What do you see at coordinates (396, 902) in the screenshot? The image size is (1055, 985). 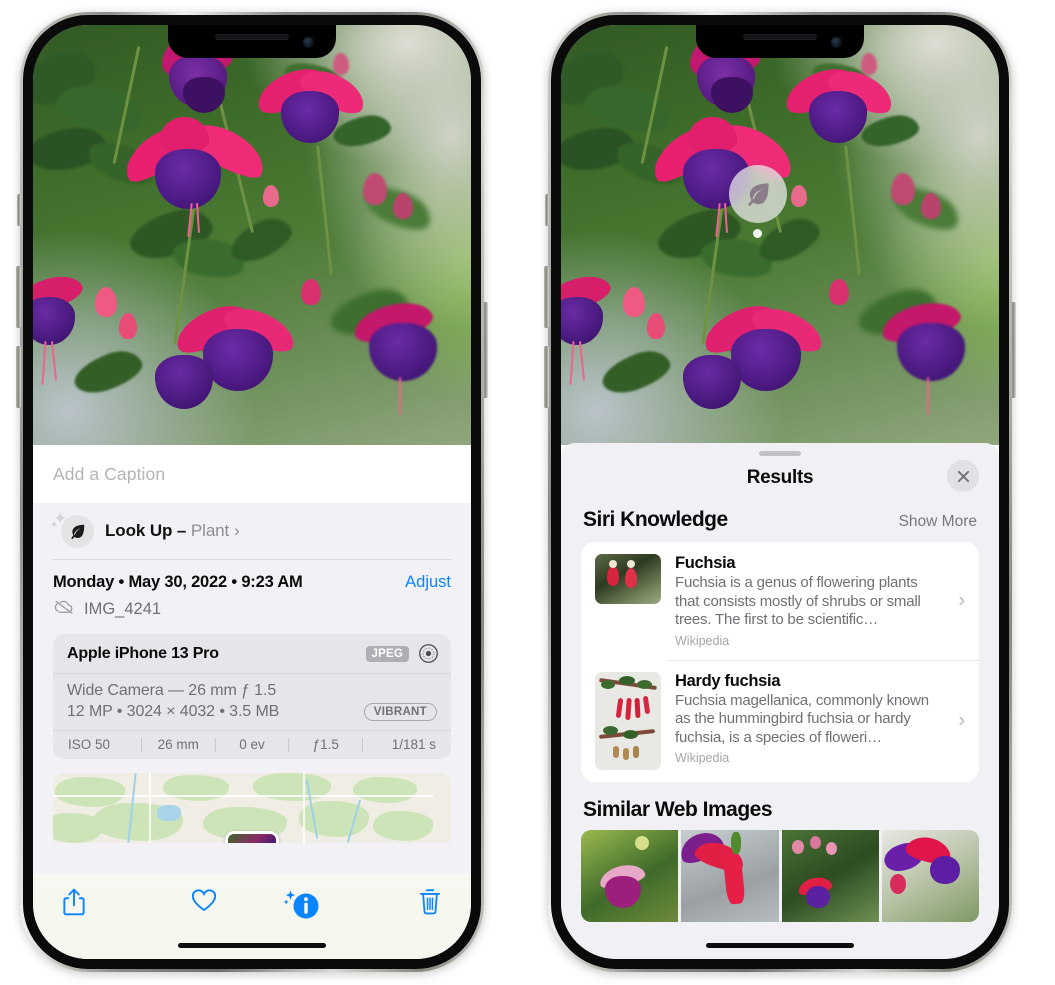 I see `delete-button` at bounding box center [396, 902].